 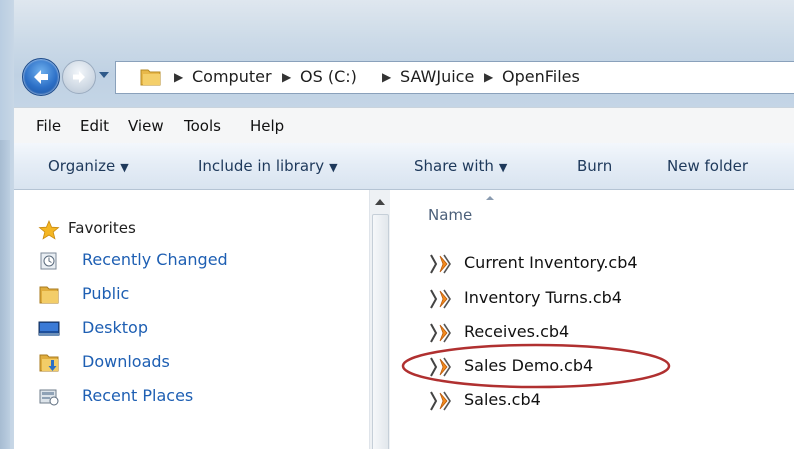 I want to click on window-left-border-lower, so click(x=5, y=294).